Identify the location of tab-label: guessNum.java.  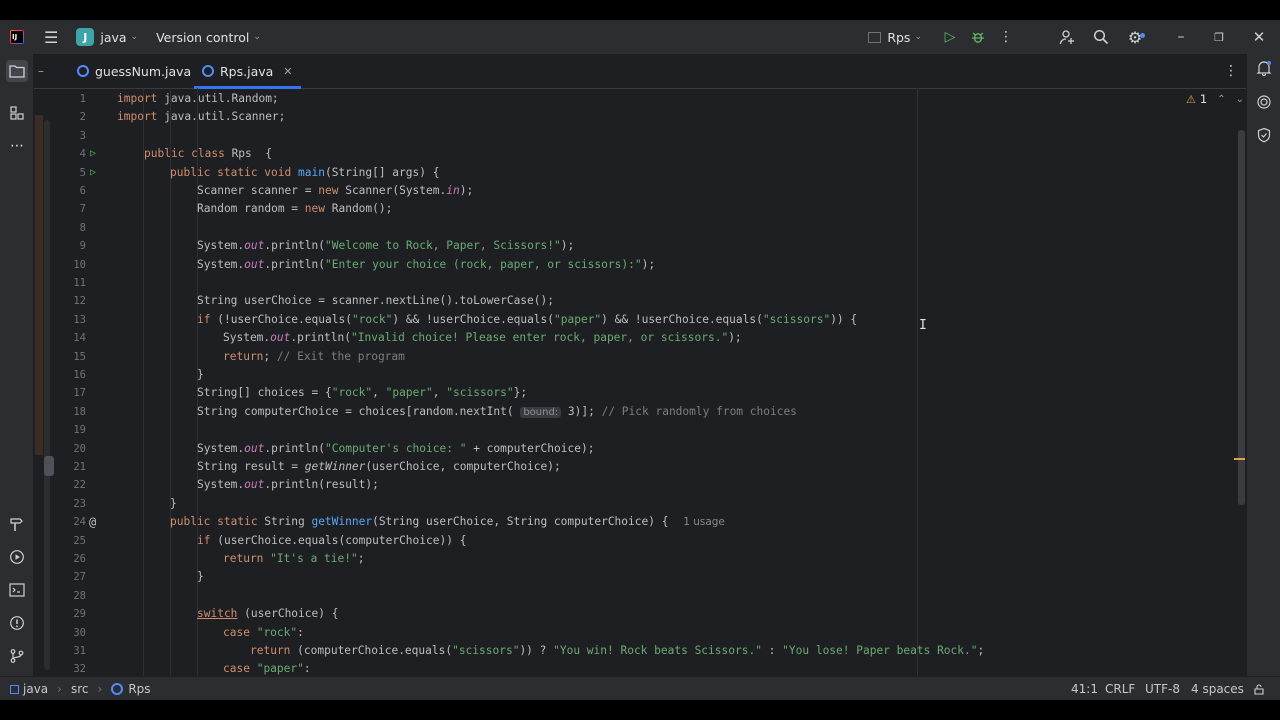
(143, 71).